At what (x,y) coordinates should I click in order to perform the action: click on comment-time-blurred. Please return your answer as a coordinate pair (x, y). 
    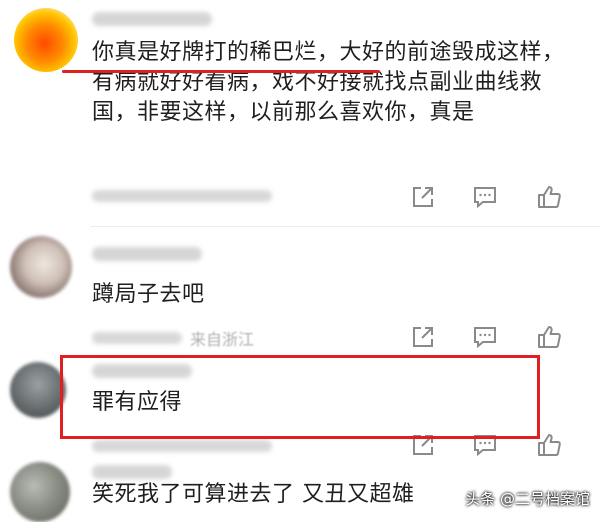
    Looking at the image, I should click on (137, 338).